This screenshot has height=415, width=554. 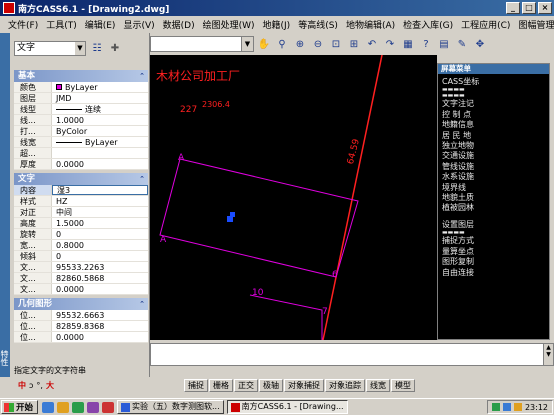 I want to click on screen-menu-item: 植被园林, so click(x=493, y=208).